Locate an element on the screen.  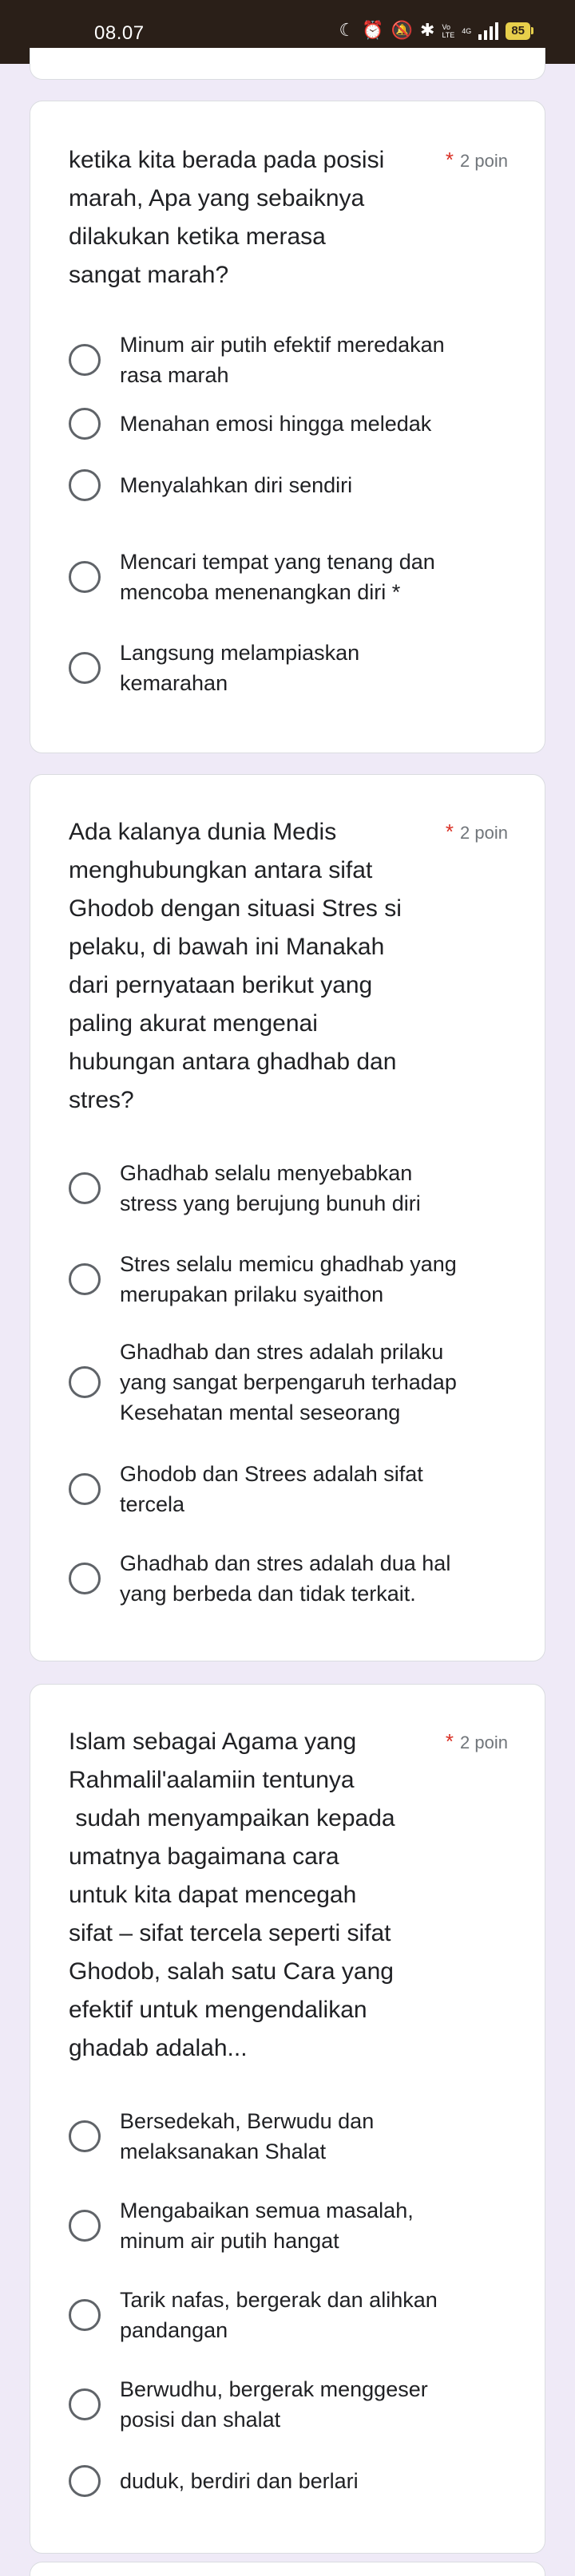
bell-off-icon: 🔕 is located at coordinates (403, 31).